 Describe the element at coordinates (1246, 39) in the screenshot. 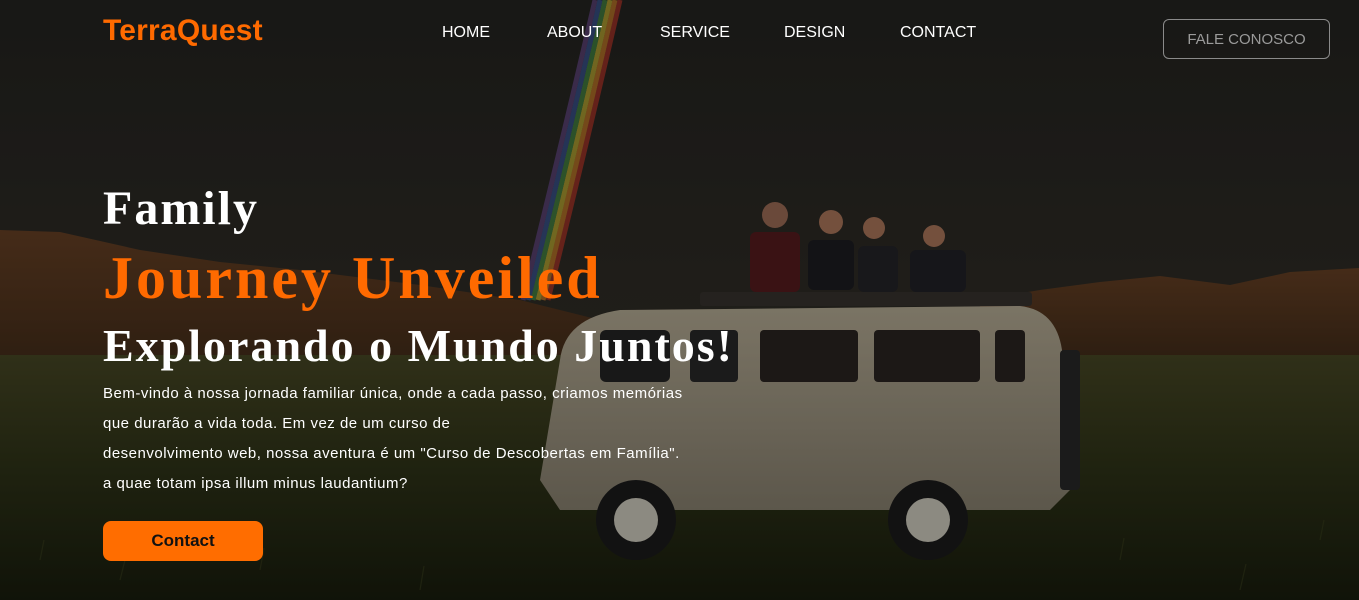

I see `fale-conosco-button: FALE CONOSCO` at that location.